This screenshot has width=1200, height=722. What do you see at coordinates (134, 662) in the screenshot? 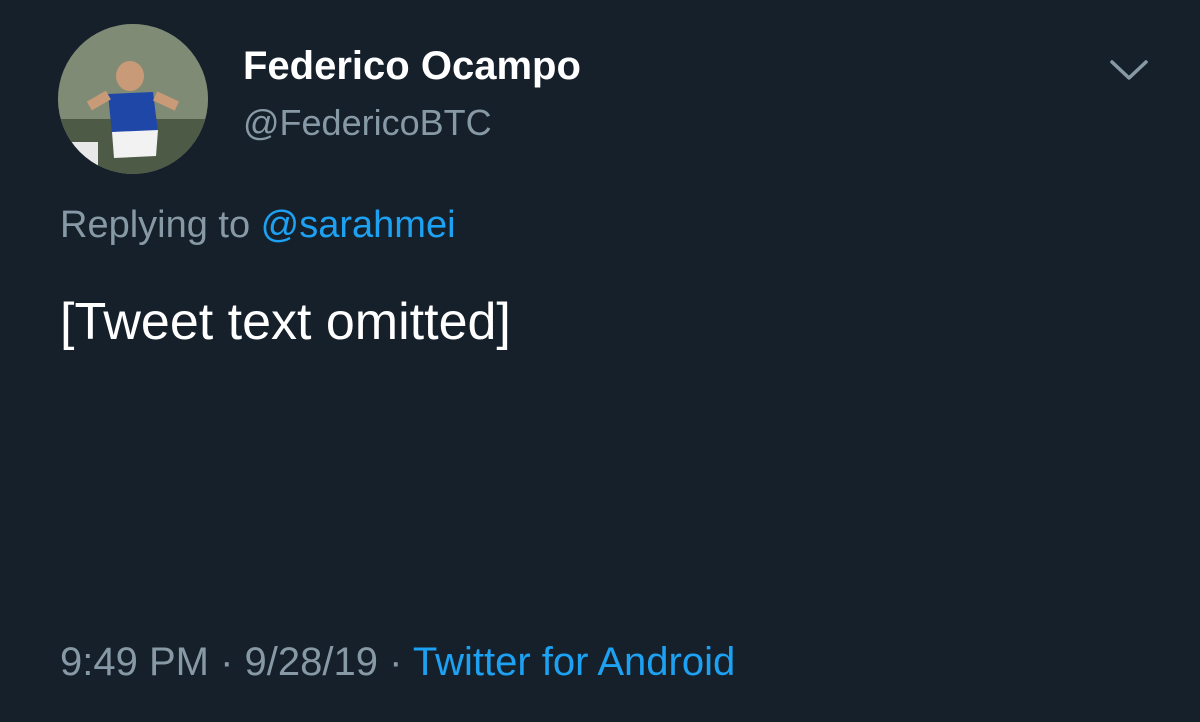
I see `tweet-time: 9:49 PM` at bounding box center [134, 662].